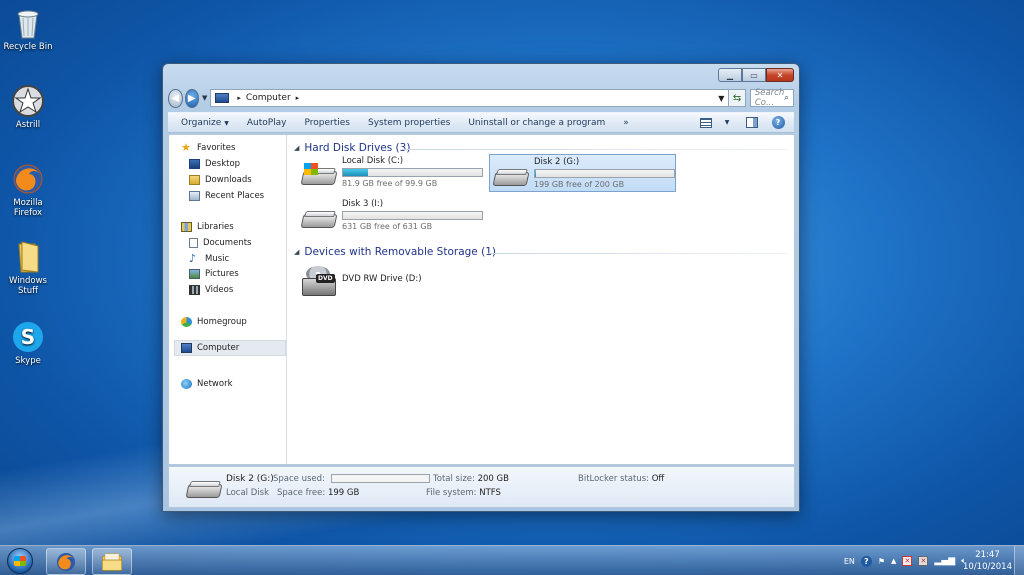 The height and width of the screenshot is (575, 1024). I want to click on autoplay-button: AutoPlay, so click(269, 123).